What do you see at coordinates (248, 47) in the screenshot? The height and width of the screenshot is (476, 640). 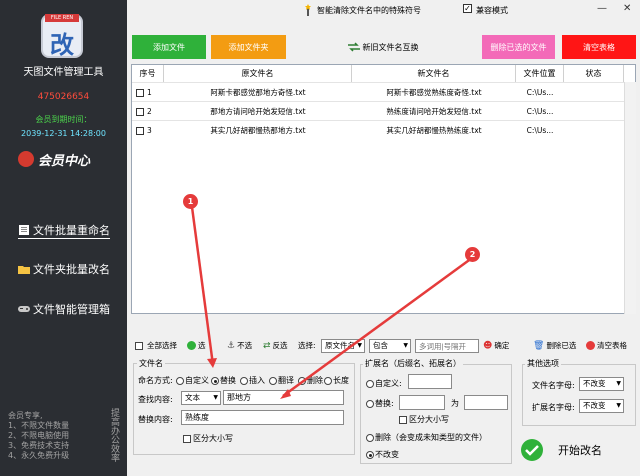 I see `add-folder-button: 添加文件夹` at bounding box center [248, 47].